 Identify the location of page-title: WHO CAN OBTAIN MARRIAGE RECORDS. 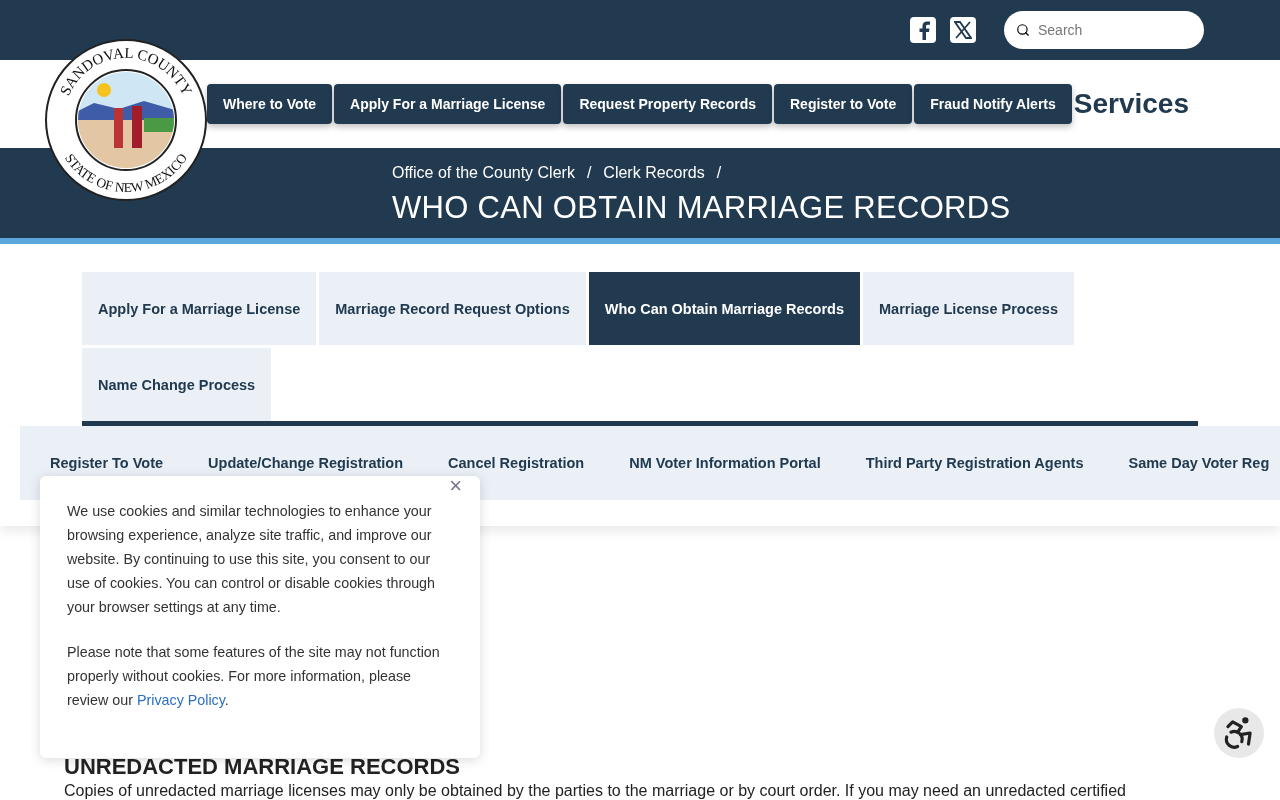
(702, 208).